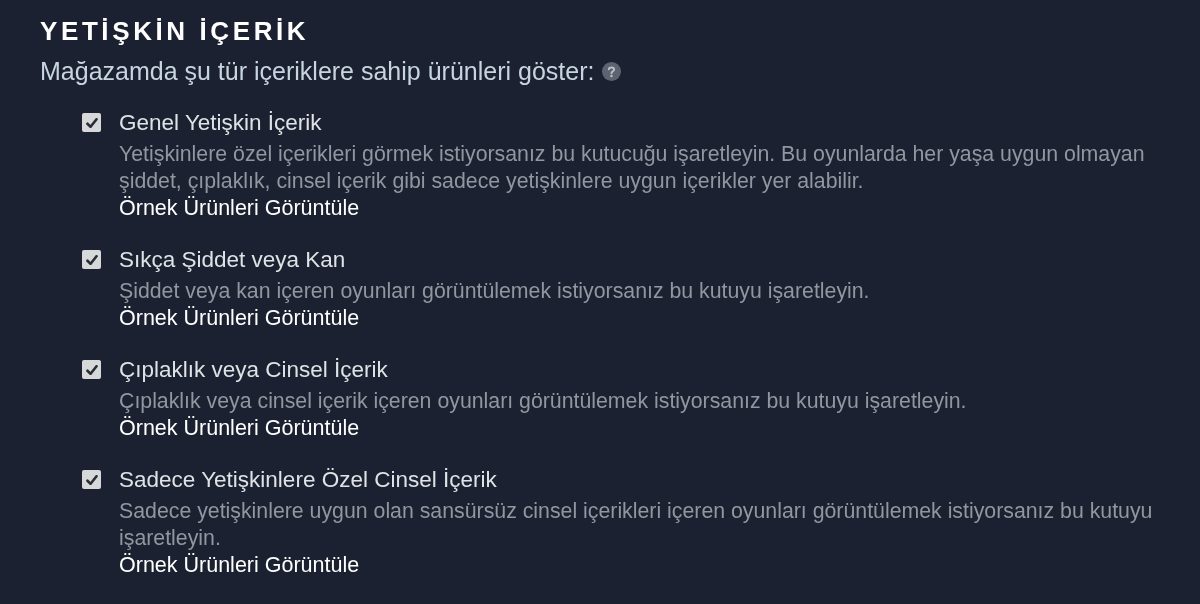 The height and width of the screenshot is (604, 1200). What do you see at coordinates (232, 259) in the screenshot?
I see `option-label: Sıkça Şiddet veya Kan` at bounding box center [232, 259].